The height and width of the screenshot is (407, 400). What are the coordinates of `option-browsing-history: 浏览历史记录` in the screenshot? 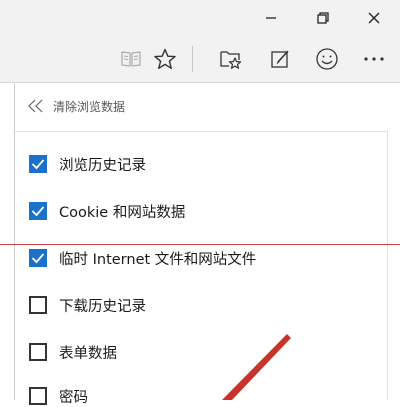 It's located at (87, 164).